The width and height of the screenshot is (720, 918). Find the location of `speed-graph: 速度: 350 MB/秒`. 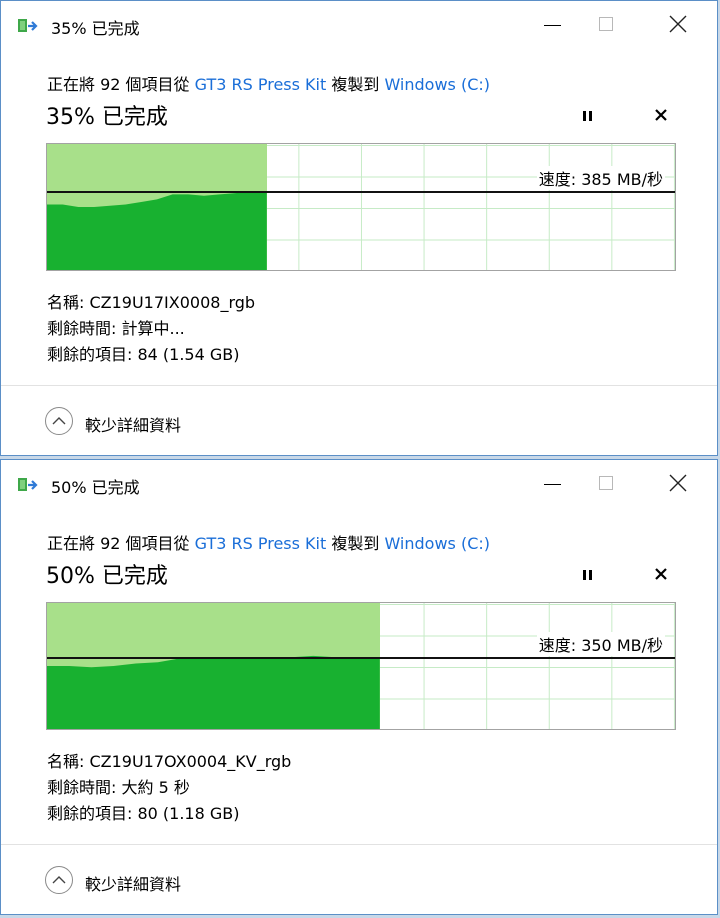

speed-graph: 速度: 350 MB/秒 is located at coordinates (361, 666).